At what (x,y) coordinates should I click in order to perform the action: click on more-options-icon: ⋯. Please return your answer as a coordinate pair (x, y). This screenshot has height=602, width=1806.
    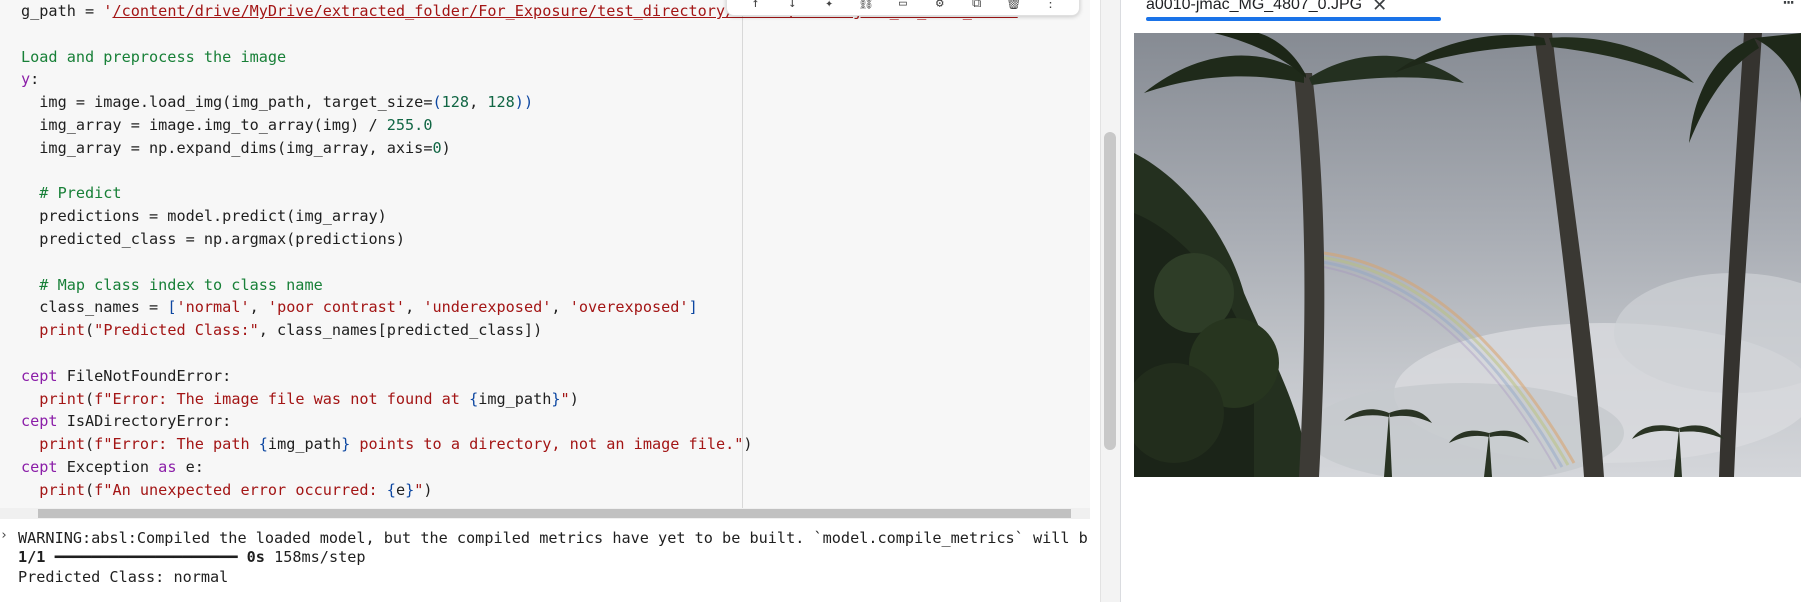
    Looking at the image, I should click on (1788, 6).